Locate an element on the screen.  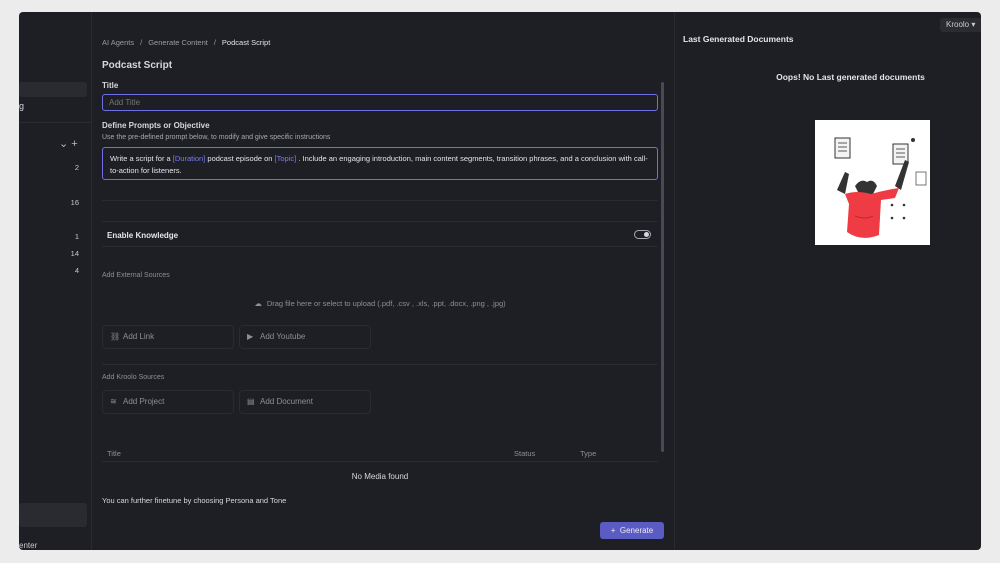
prompt-tag-duration: [Duration] is located at coordinates (189, 158).